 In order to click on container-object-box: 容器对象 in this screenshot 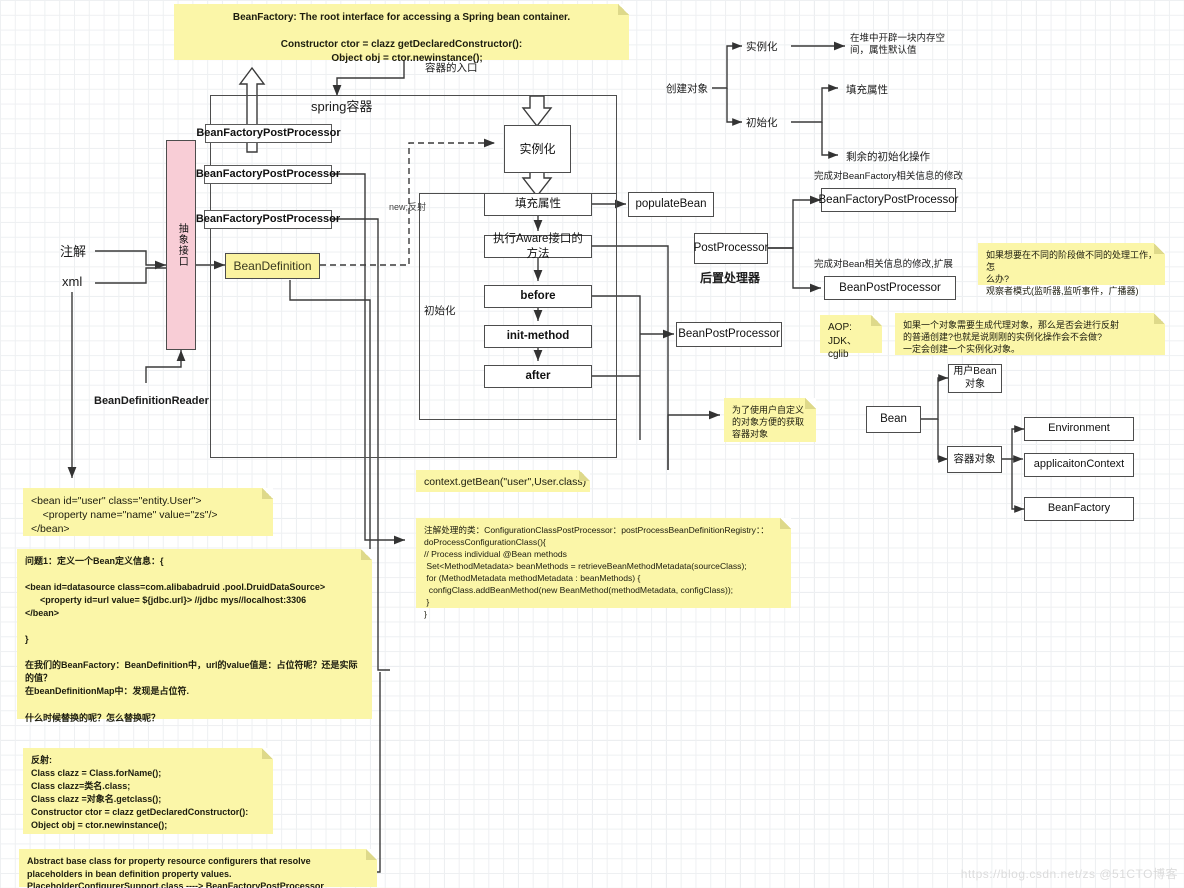, I will do `click(974, 459)`.